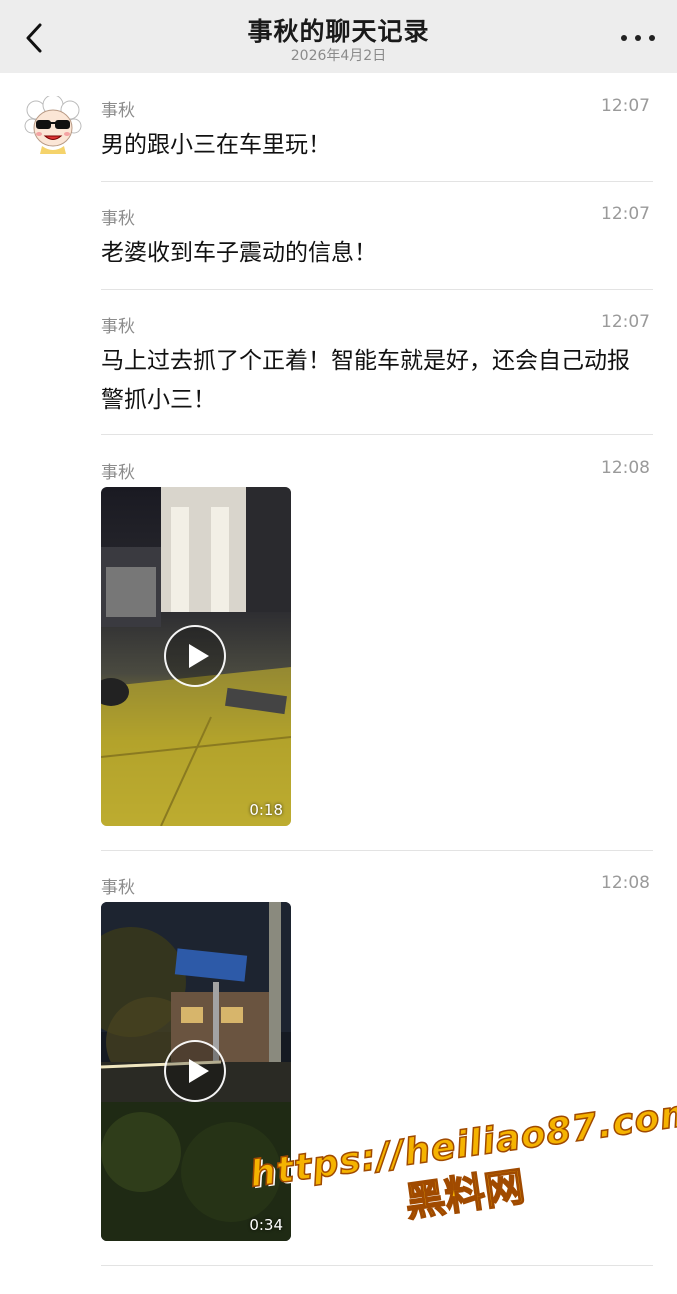  Describe the element at coordinates (338, 56) in the screenshot. I see `chat-date: 2026年4月2日` at that location.